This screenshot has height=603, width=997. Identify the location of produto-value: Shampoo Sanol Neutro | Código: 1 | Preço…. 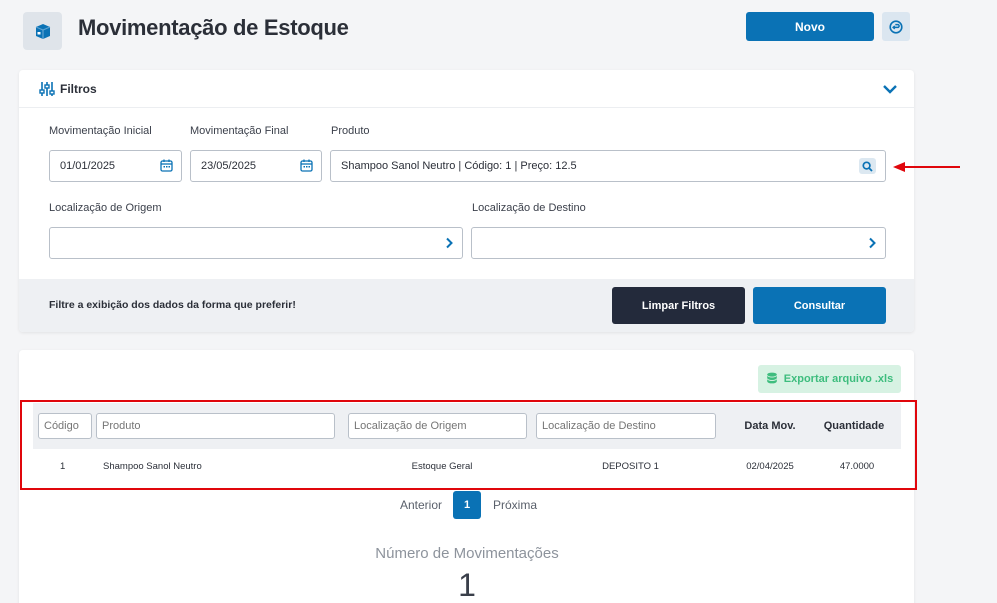
(459, 166).